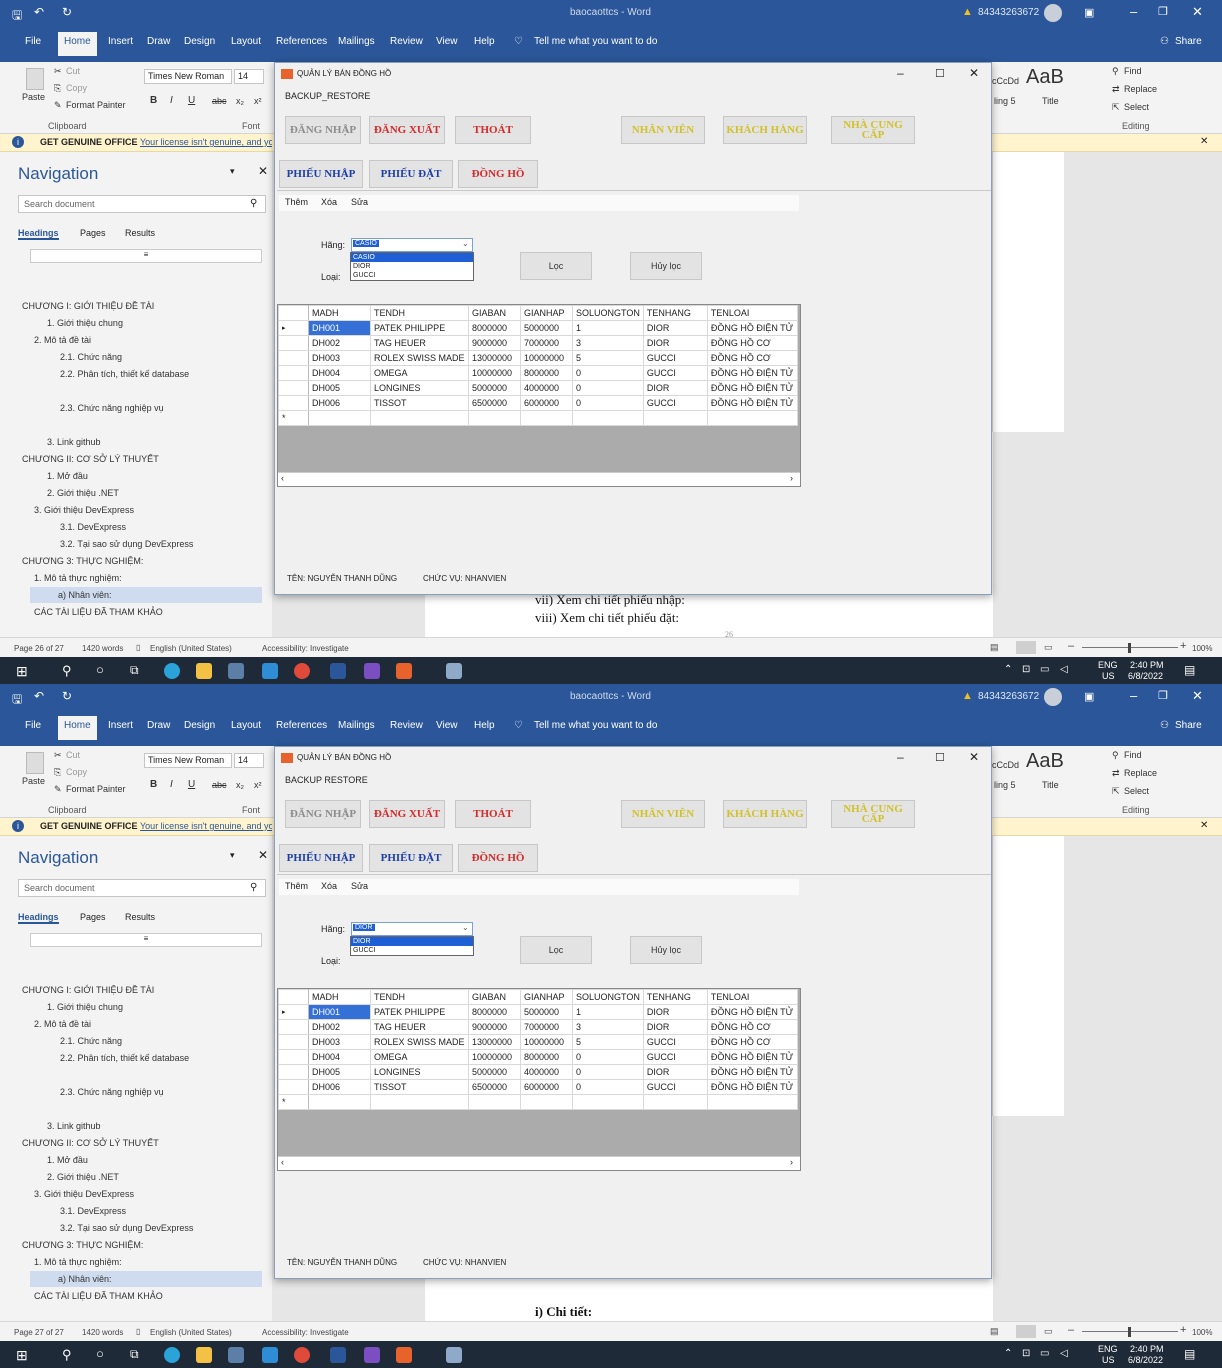  I want to click on read-mode-icon: ▤, so click(994, 1331).